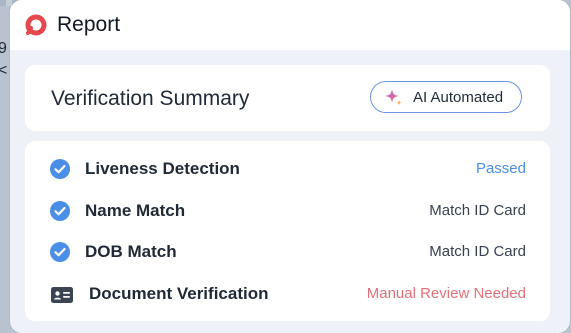 The image size is (571, 333). I want to click on check-label: DOB Match, so click(131, 251).